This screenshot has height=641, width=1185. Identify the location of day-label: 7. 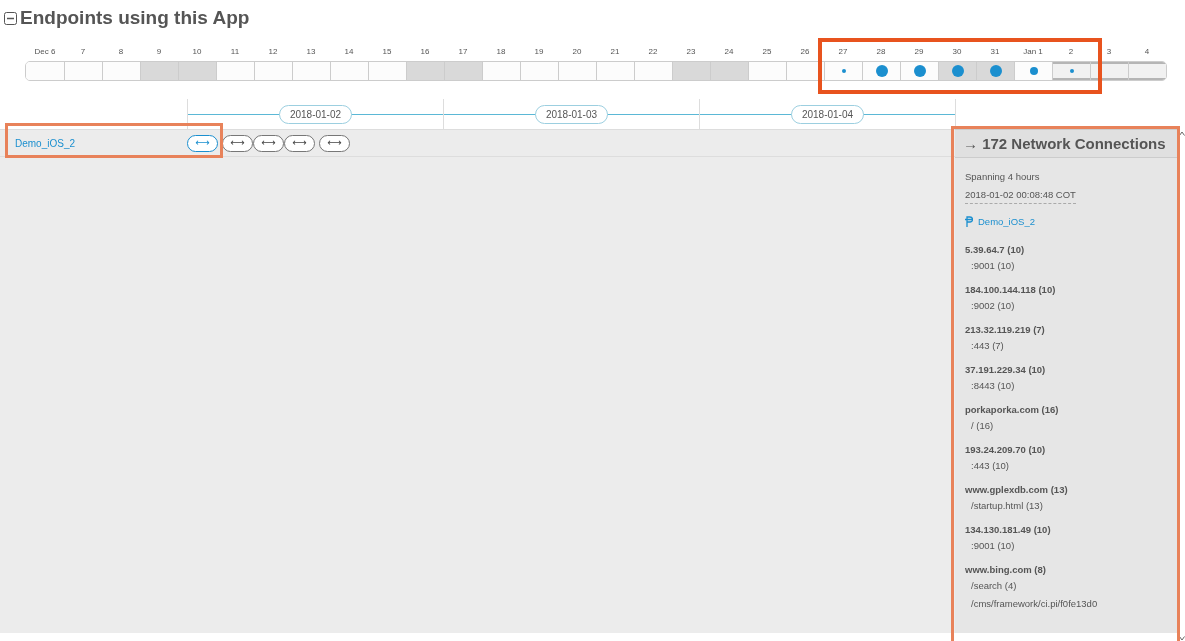
(83, 52).